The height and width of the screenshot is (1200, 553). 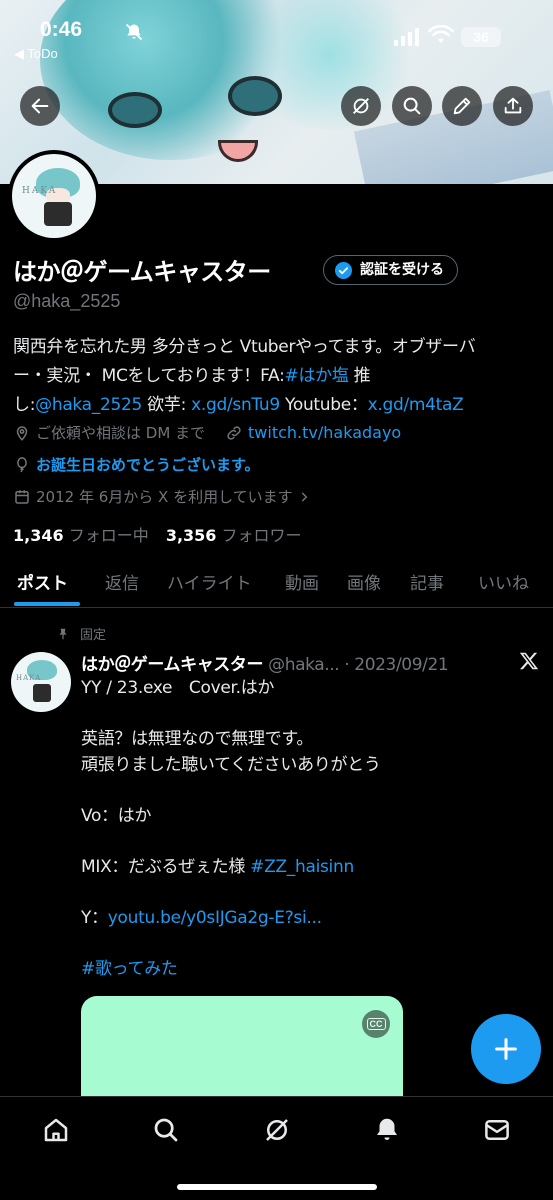 I want to click on birthday-text: お誕生日おめでとうございます。, so click(x=148, y=464).